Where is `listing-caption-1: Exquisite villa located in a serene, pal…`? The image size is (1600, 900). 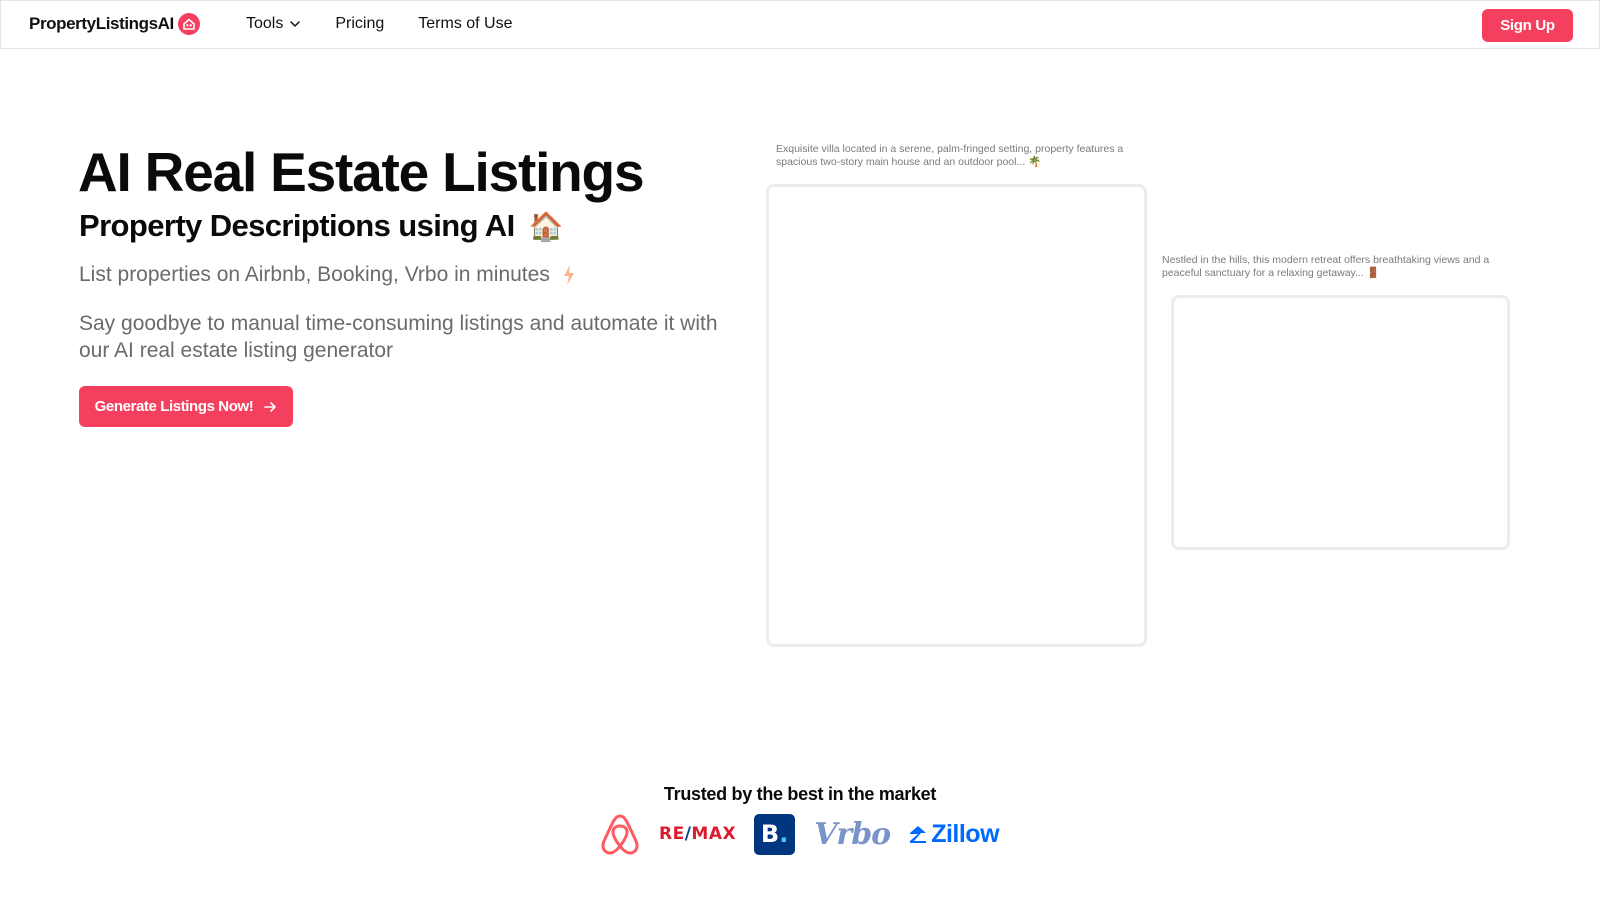
listing-caption-1: Exquisite villa located in a serene, pal… is located at coordinates (950, 155).